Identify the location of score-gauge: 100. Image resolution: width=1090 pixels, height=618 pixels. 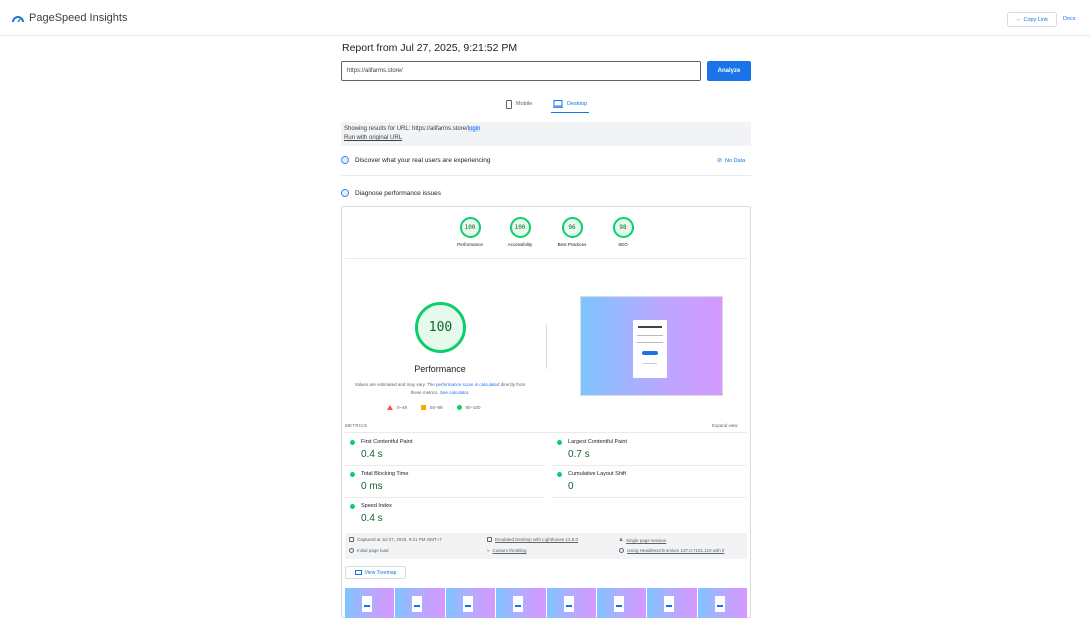
(470, 227).